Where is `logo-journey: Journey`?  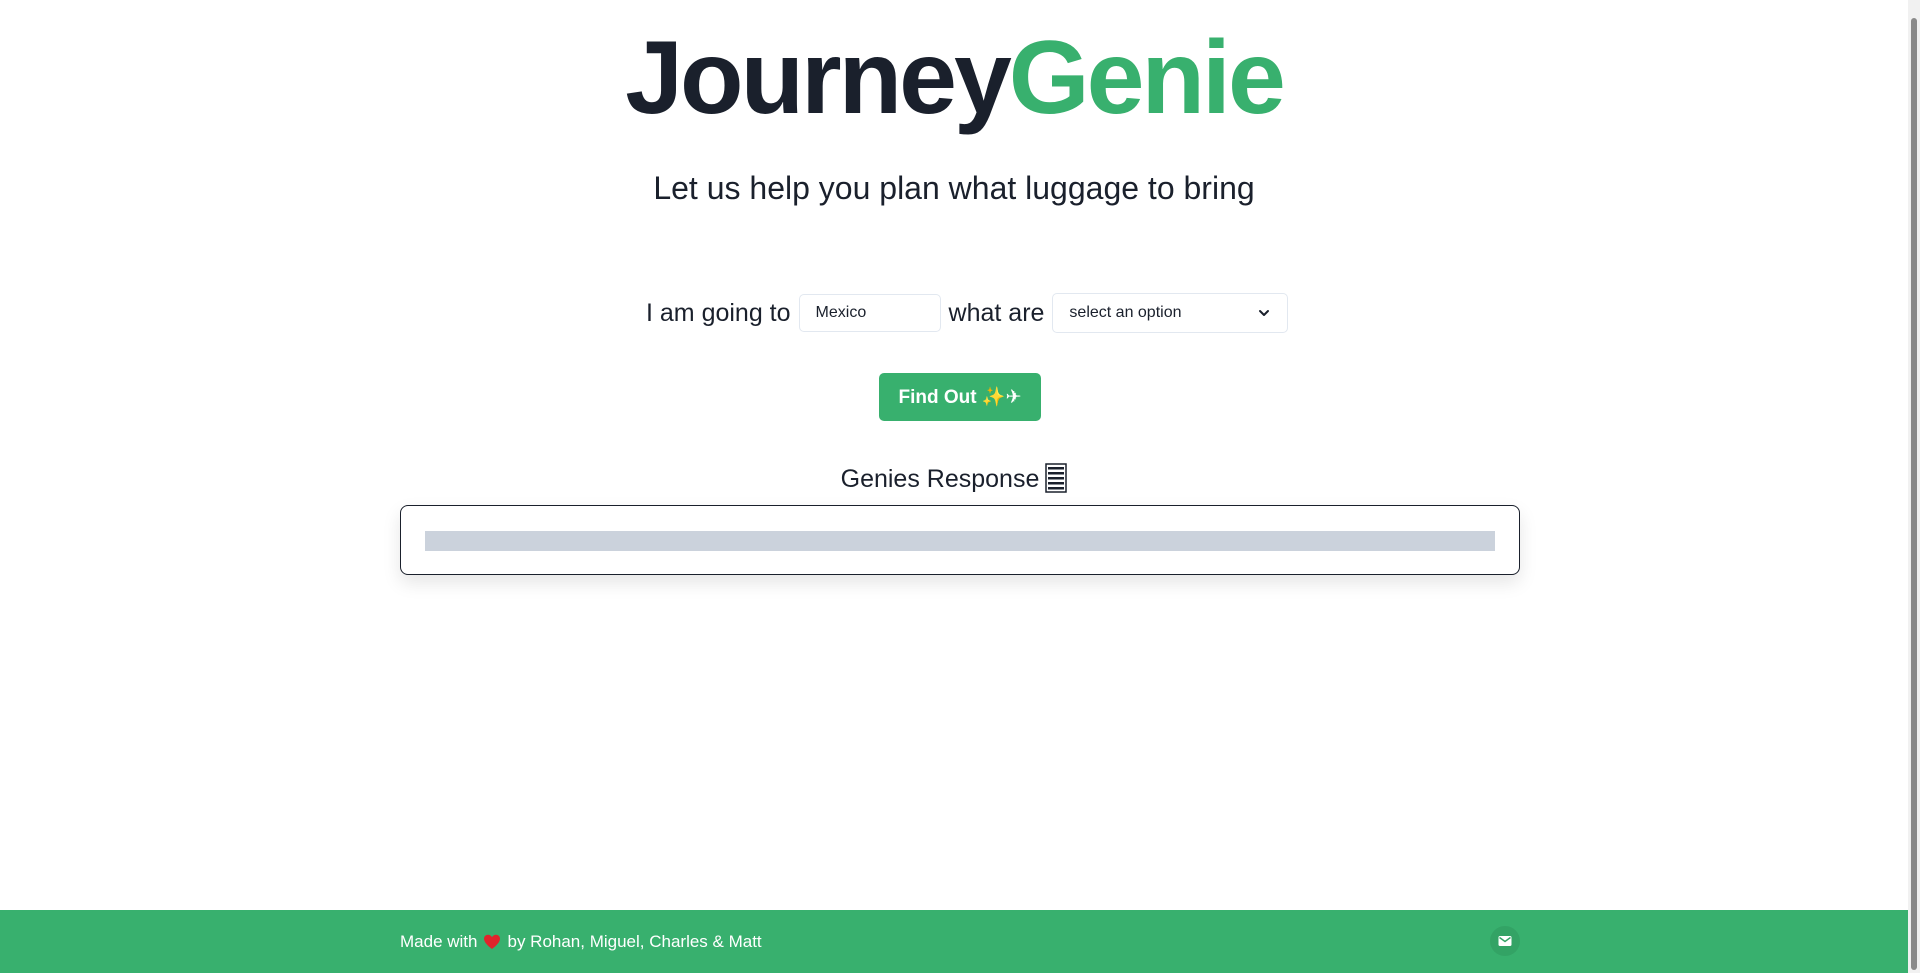 logo-journey: Journey is located at coordinates (818, 78).